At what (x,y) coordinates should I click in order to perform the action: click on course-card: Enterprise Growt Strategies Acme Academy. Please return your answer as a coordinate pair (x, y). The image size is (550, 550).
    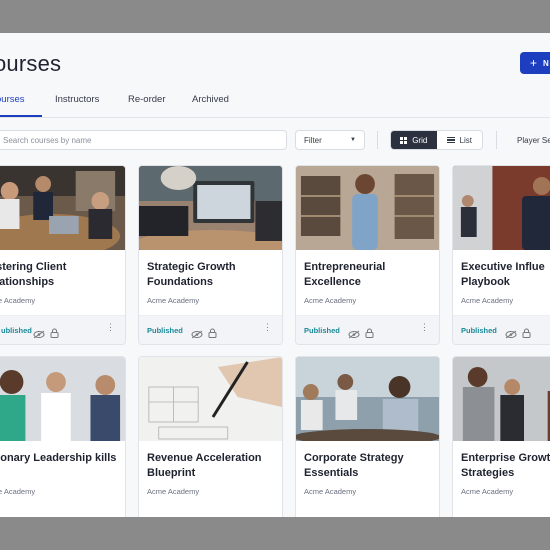
    Looking at the image, I should click on (501, 436).